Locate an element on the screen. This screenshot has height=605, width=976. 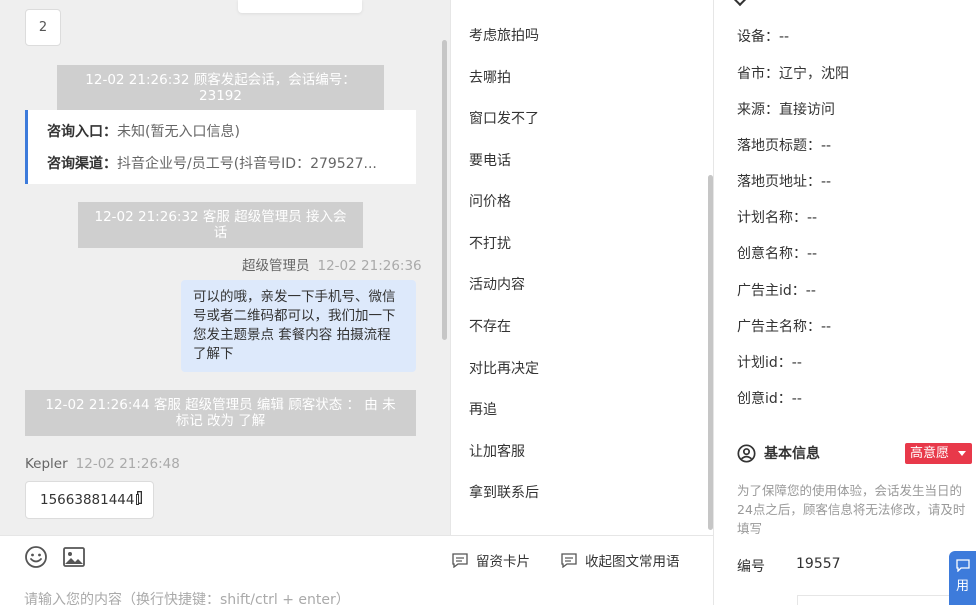
basic-info-header: 基本信息 is located at coordinates (778, 453).